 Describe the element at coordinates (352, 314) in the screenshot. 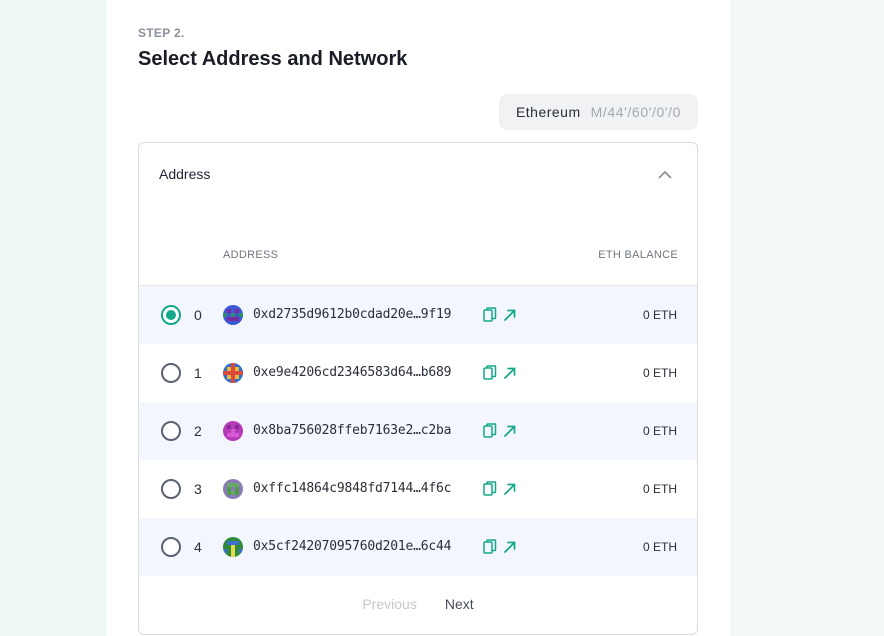

I see `address-text: 0xd2735d9612b0cdad20e…9f19` at that location.